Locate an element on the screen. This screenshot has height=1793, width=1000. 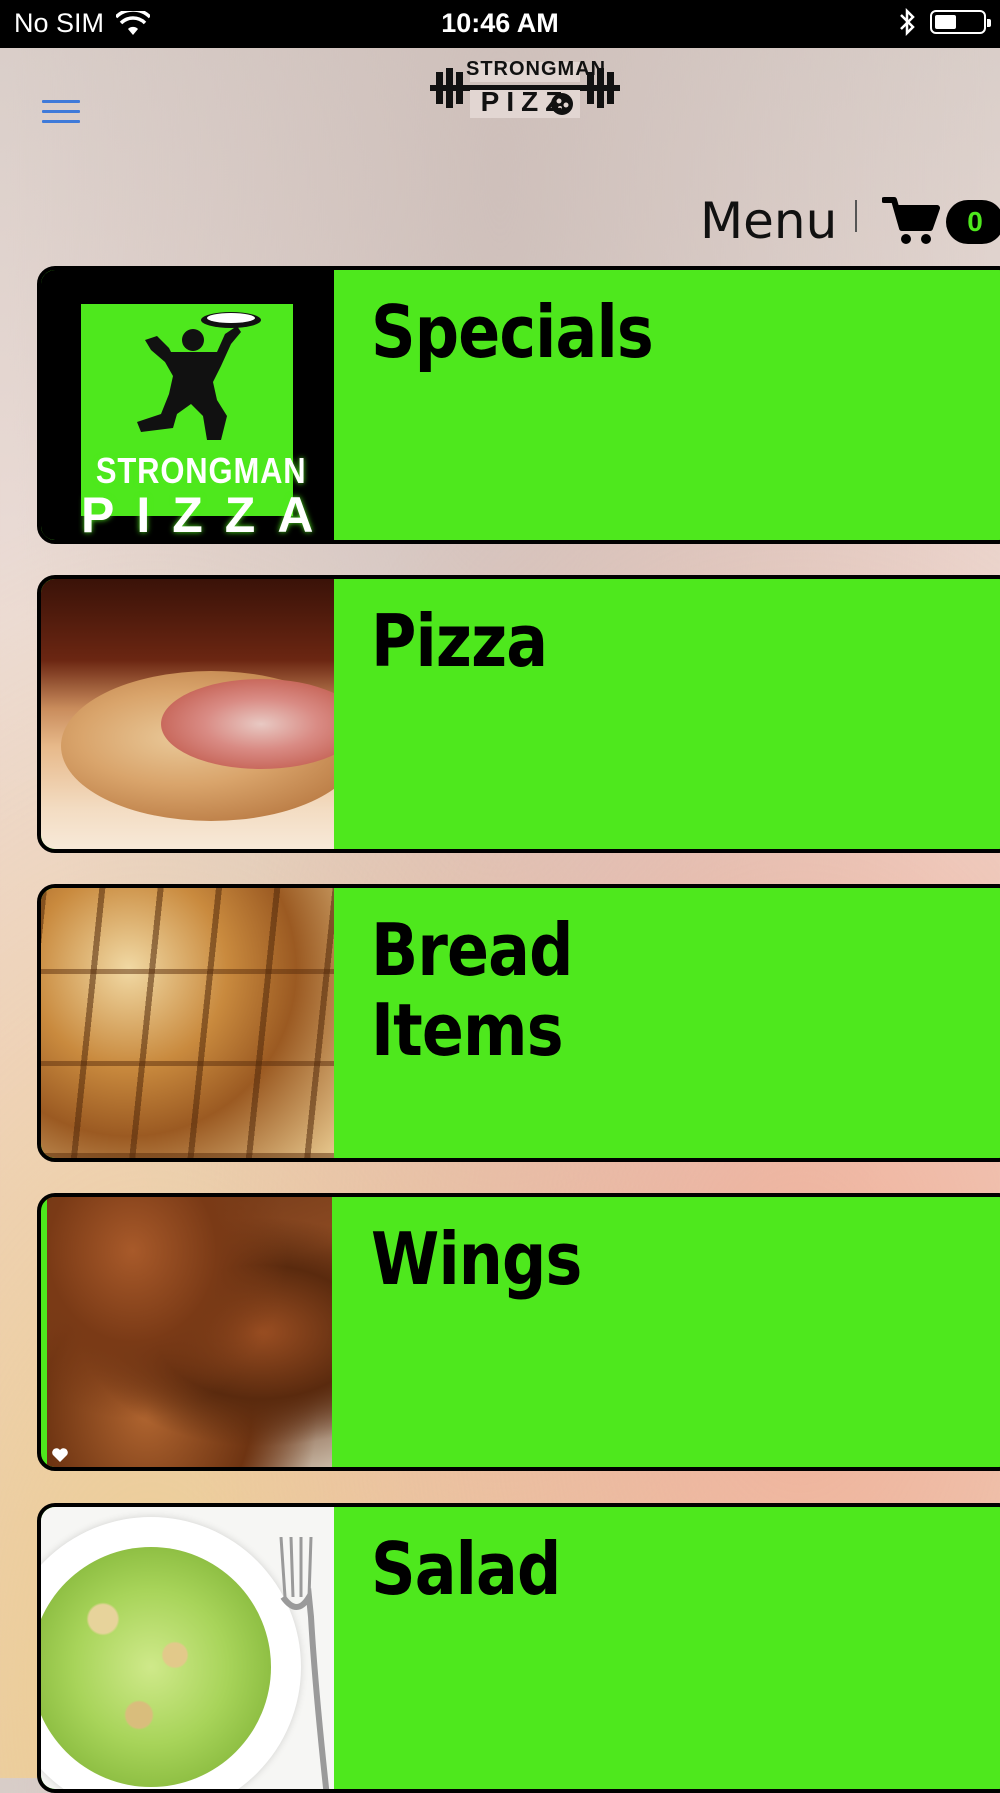
title-line-1: Bread is located at coordinates (472, 950).